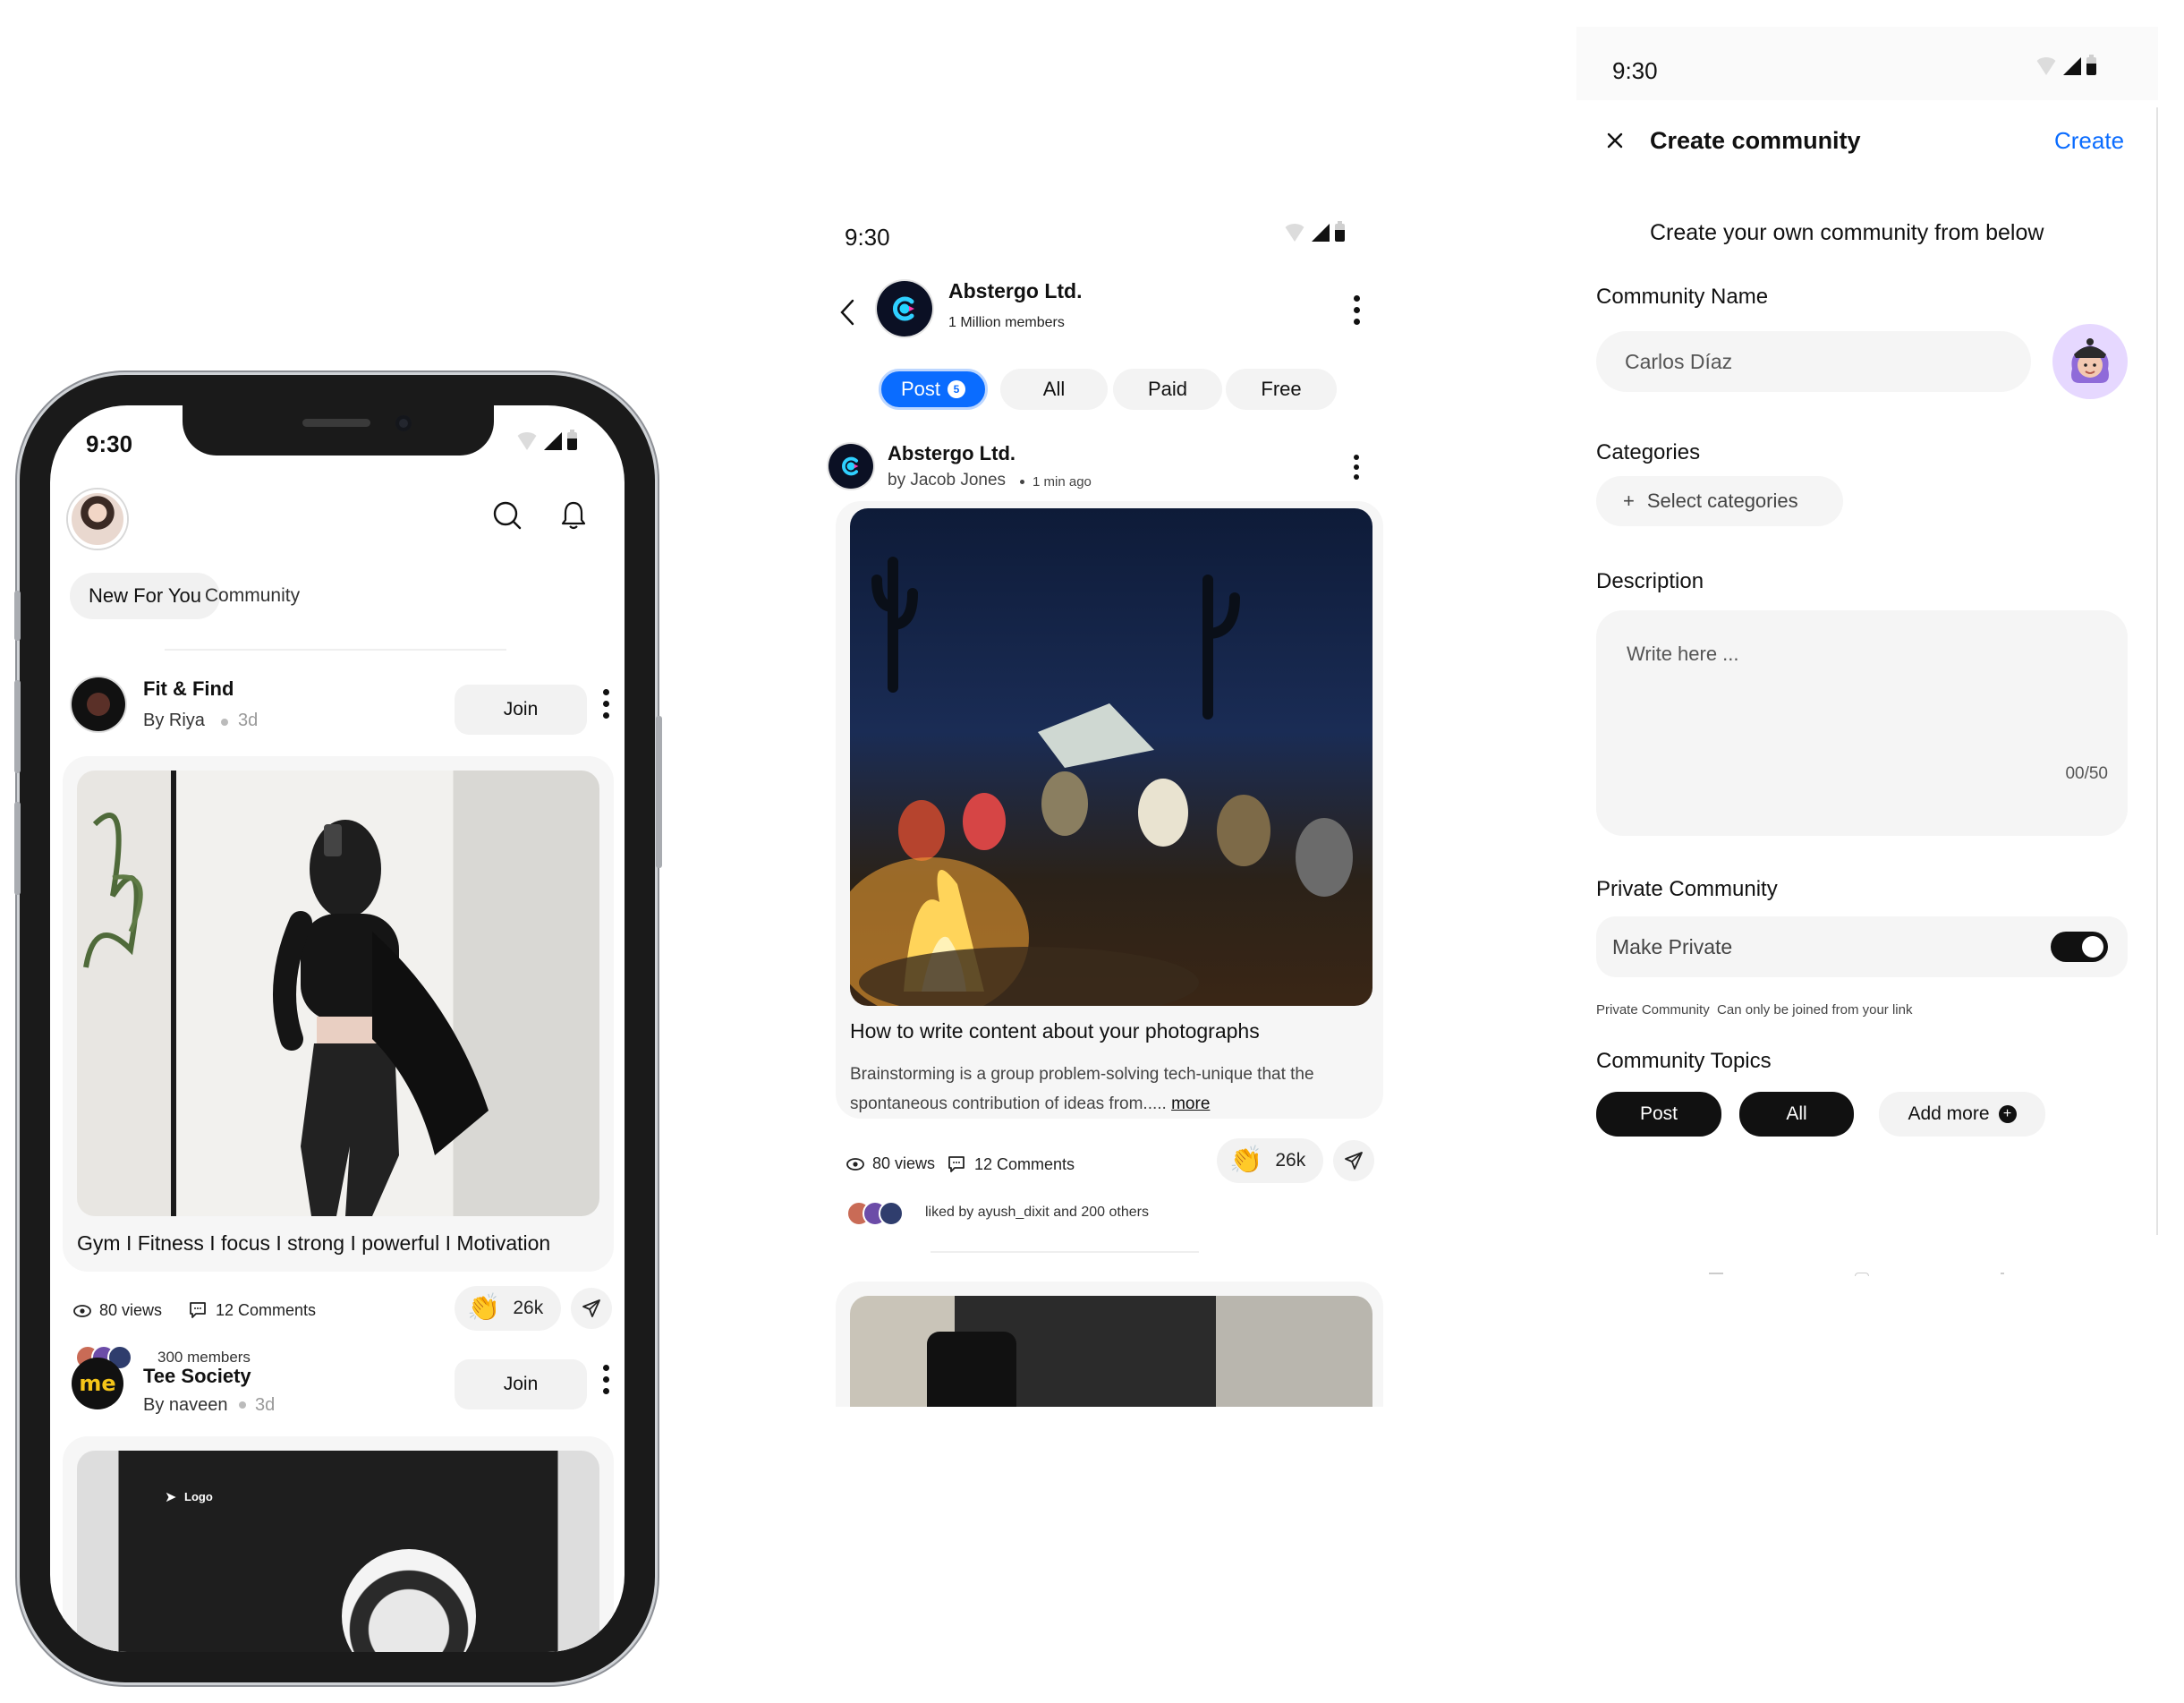 This screenshot has height=1703, width=2184. What do you see at coordinates (2007, 1114) in the screenshot?
I see `plus-circle-icon: +` at bounding box center [2007, 1114].